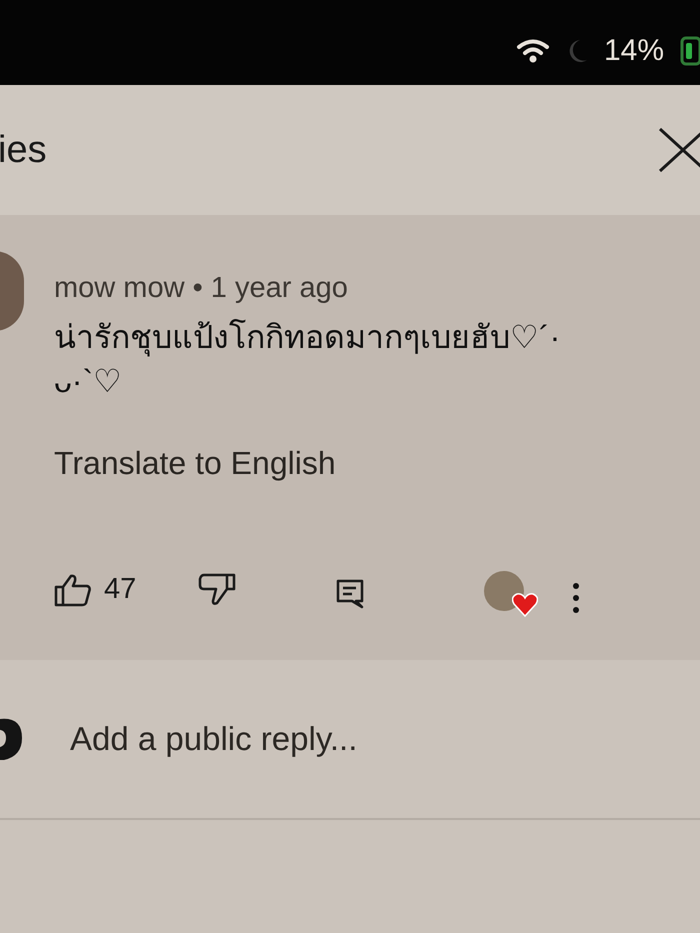 The image size is (700, 933). Describe the element at coordinates (690, 51) in the screenshot. I see `battery-icon` at that location.